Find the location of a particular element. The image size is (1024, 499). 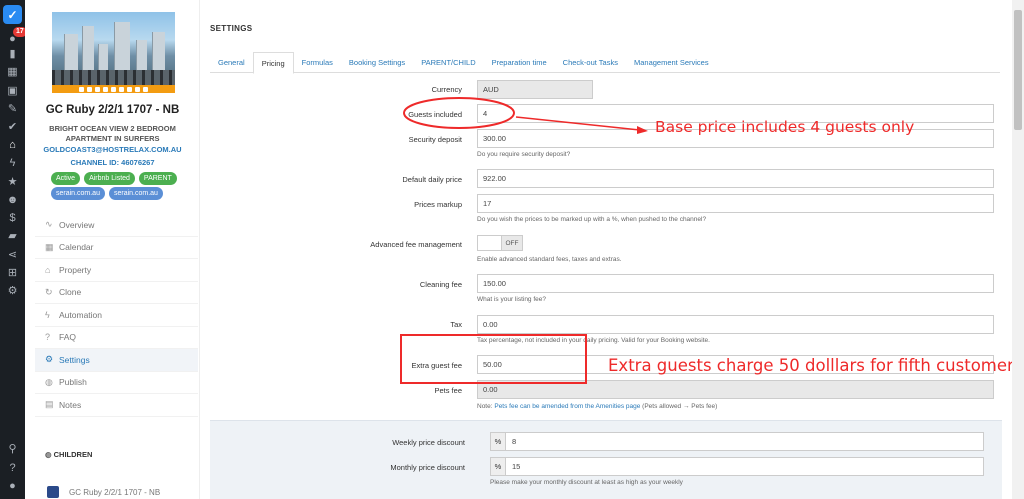

scrollbar is located at coordinates (1018, 249).